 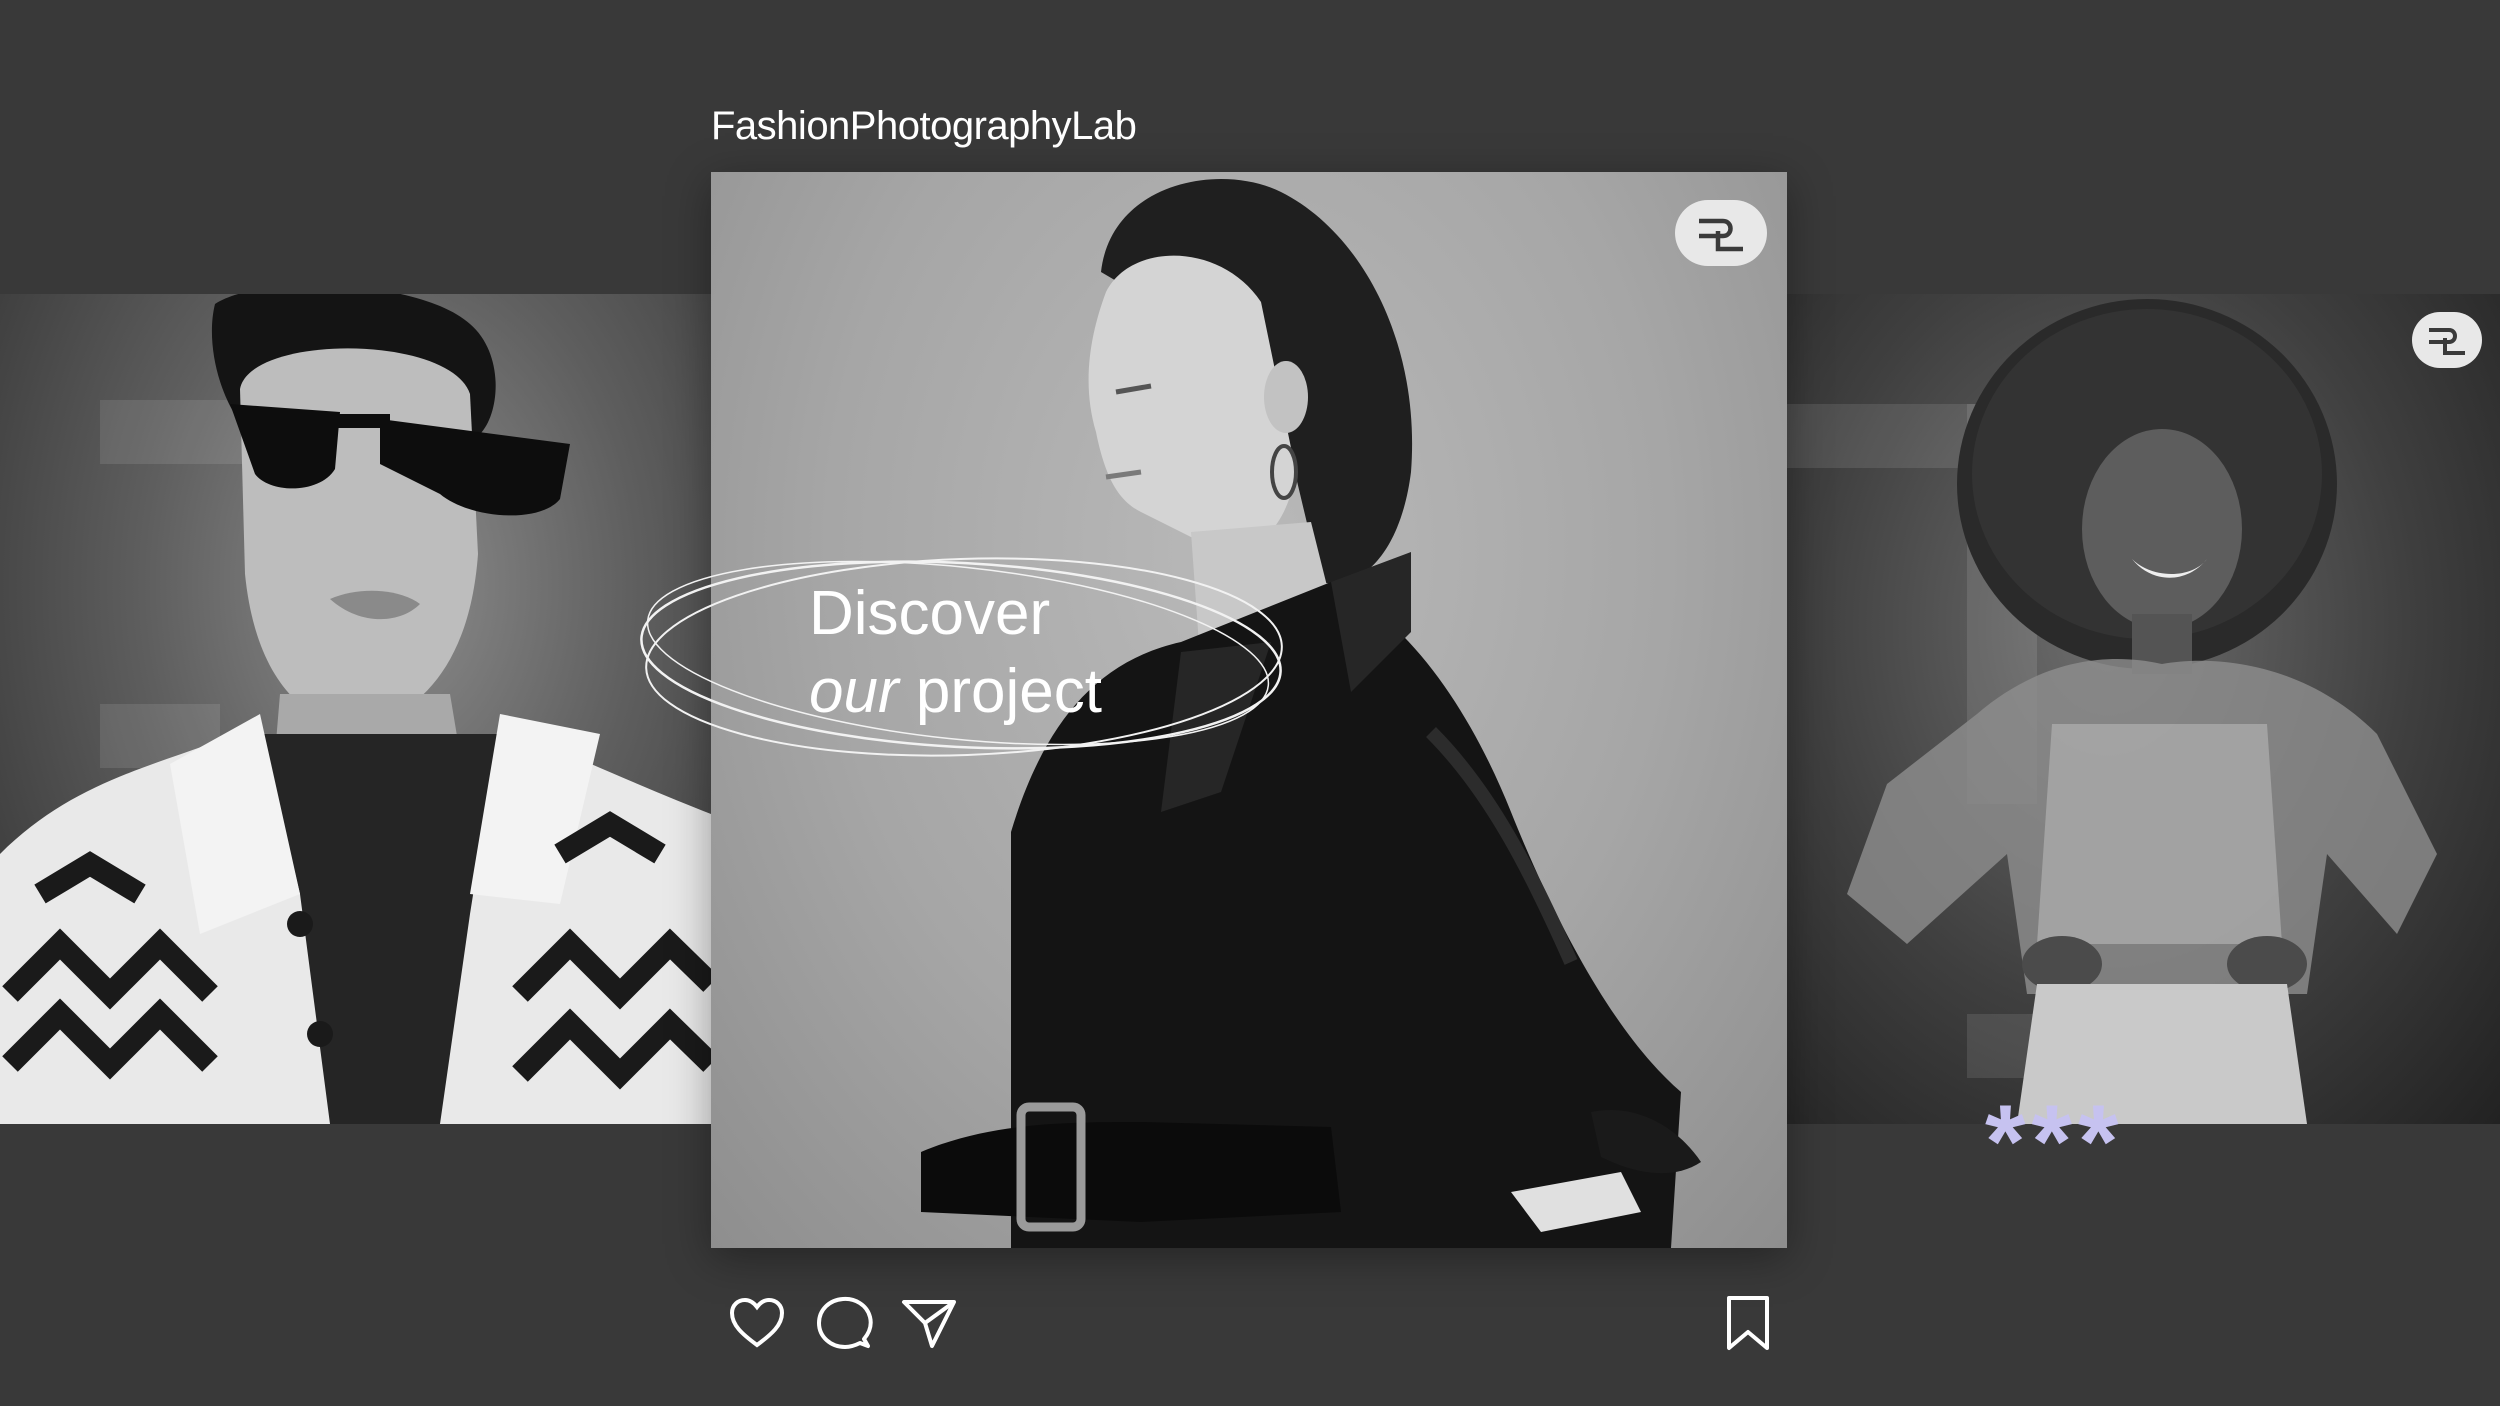 What do you see at coordinates (930, 613) in the screenshot?
I see `headline-line-1: Discover` at bounding box center [930, 613].